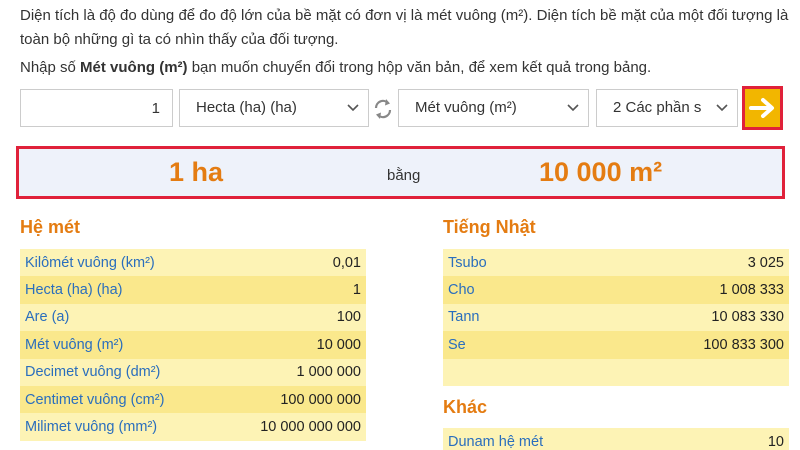 This screenshot has height=450, width=800. Describe the element at coordinates (616, 372) in the screenshot. I see `empty-row` at that location.